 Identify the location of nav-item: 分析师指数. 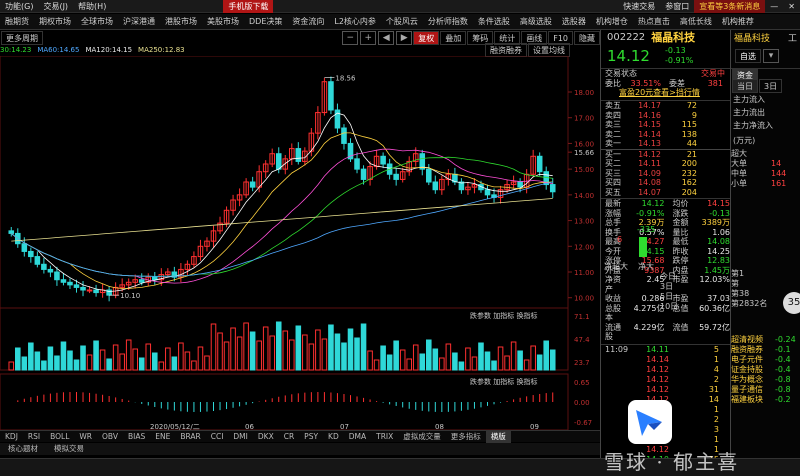
(448, 22).